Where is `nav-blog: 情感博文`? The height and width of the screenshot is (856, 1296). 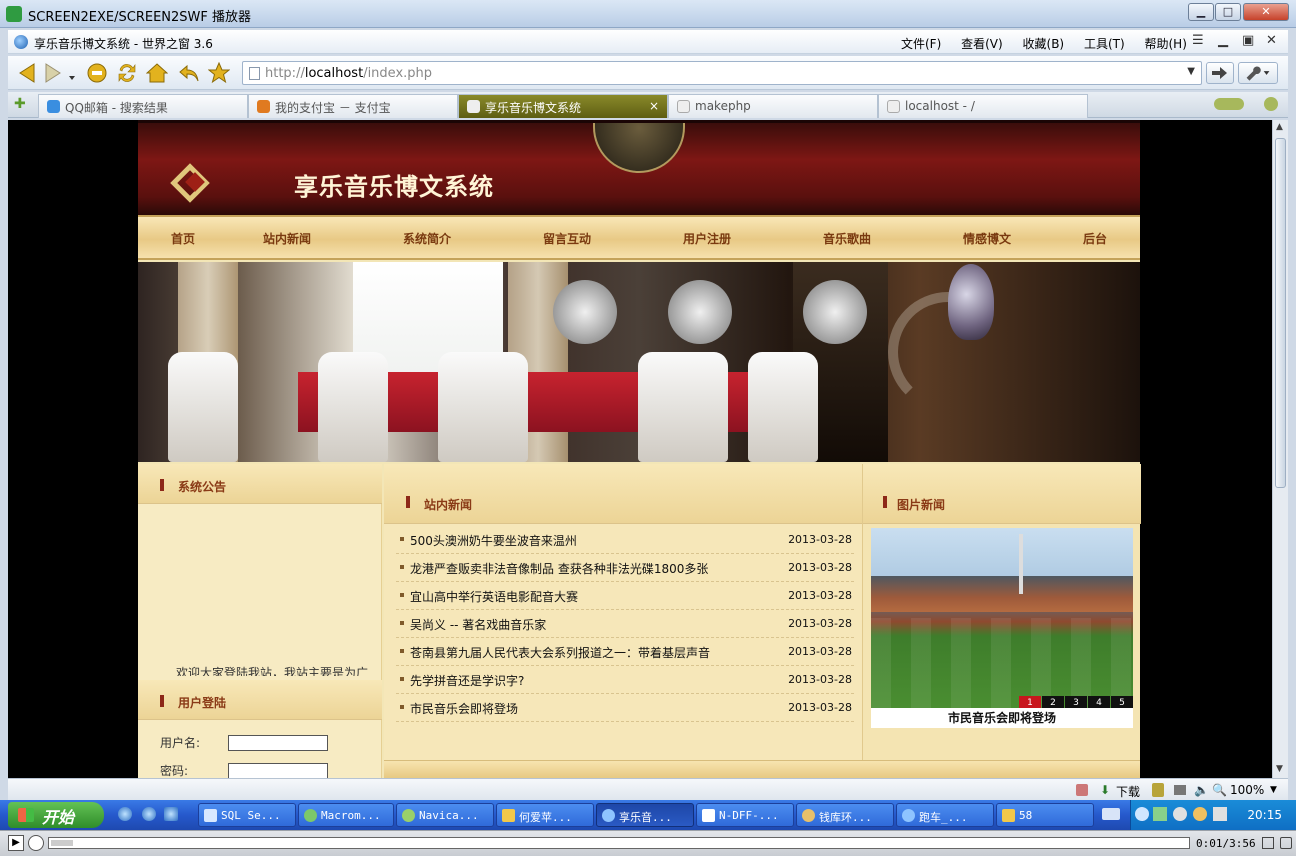 nav-blog: 情感博文 is located at coordinates (987, 238).